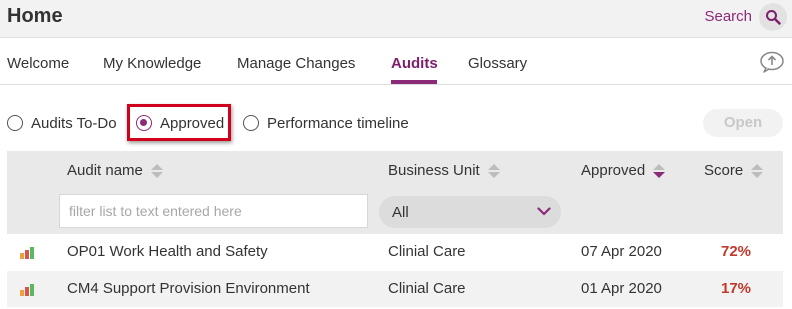 This screenshot has height=309, width=792. I want to click on business-unit-value: All, so click(400, 212).